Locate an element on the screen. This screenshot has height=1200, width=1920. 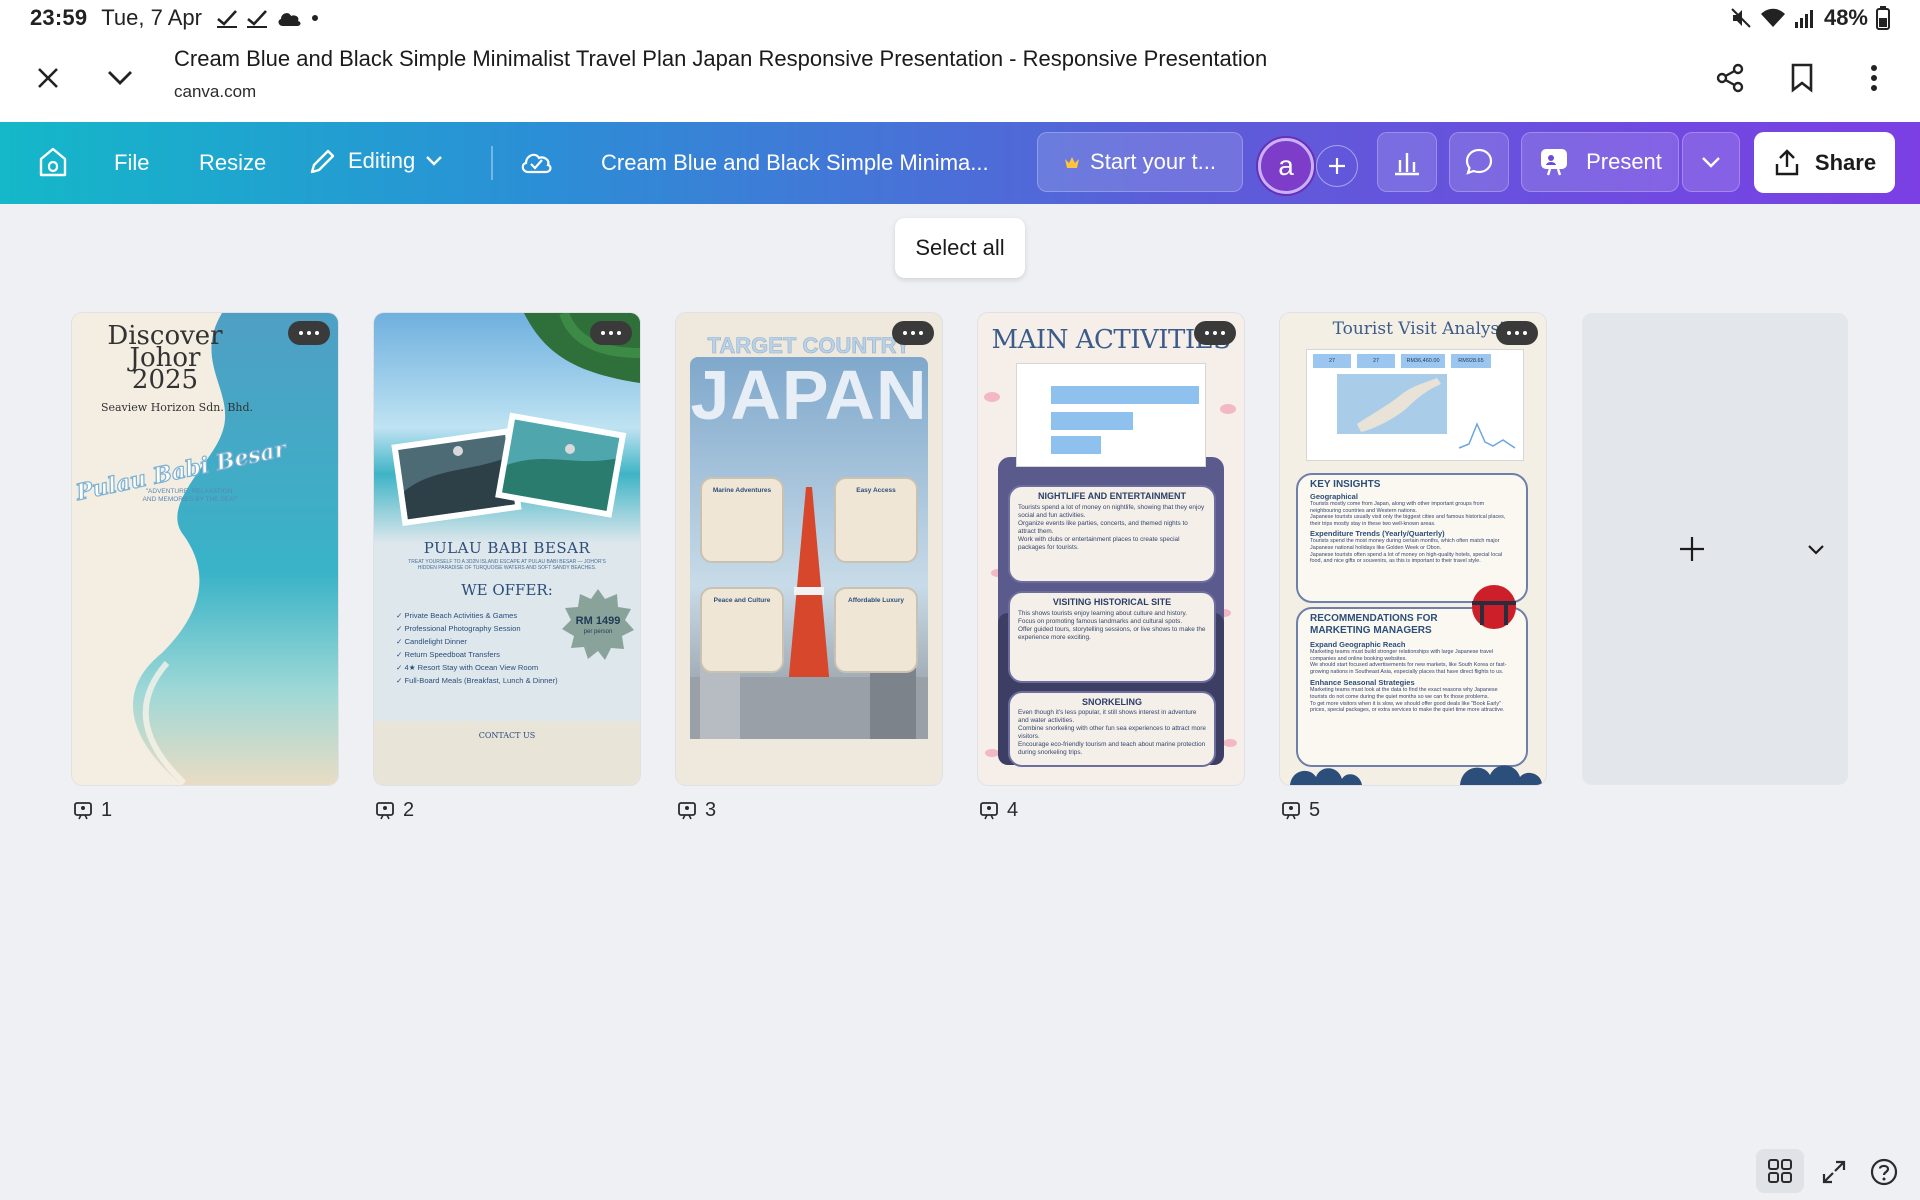
grid-view-button is located at coordinates (1780, 1171).